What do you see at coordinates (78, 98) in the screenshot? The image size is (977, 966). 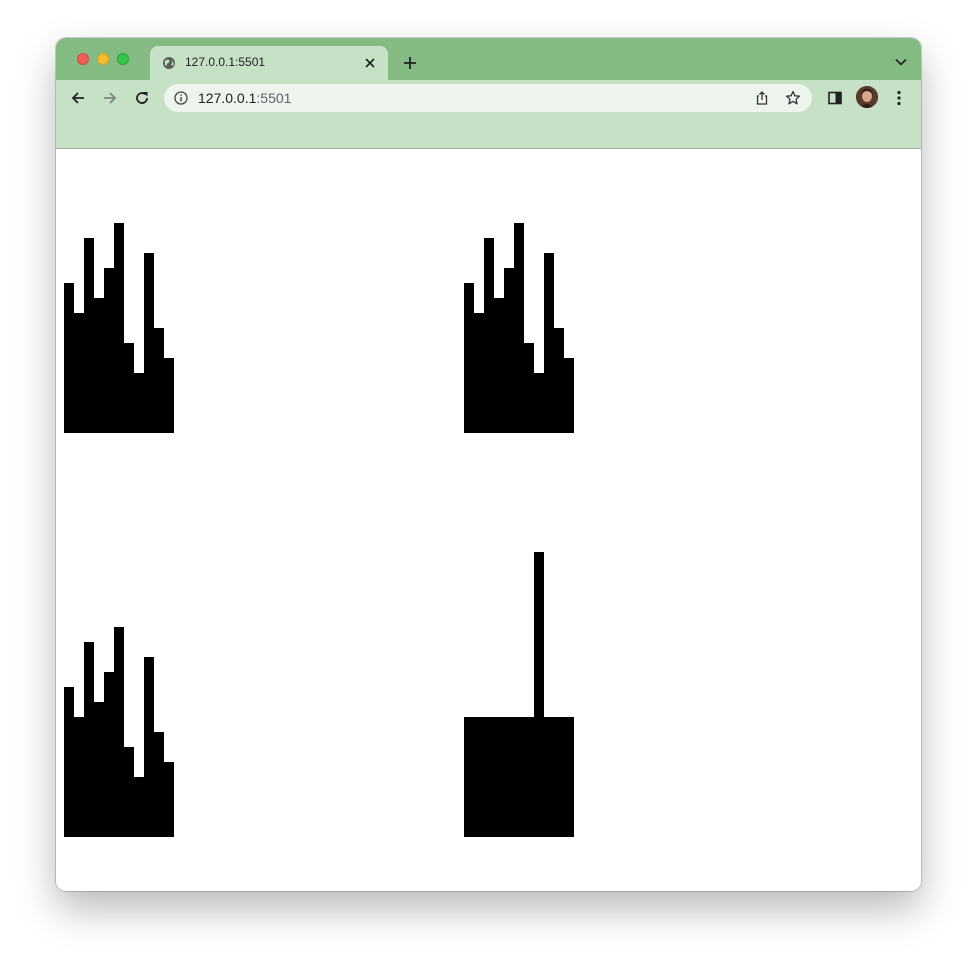 I see `back-arrow-icon` at bounding box center [78, 98].